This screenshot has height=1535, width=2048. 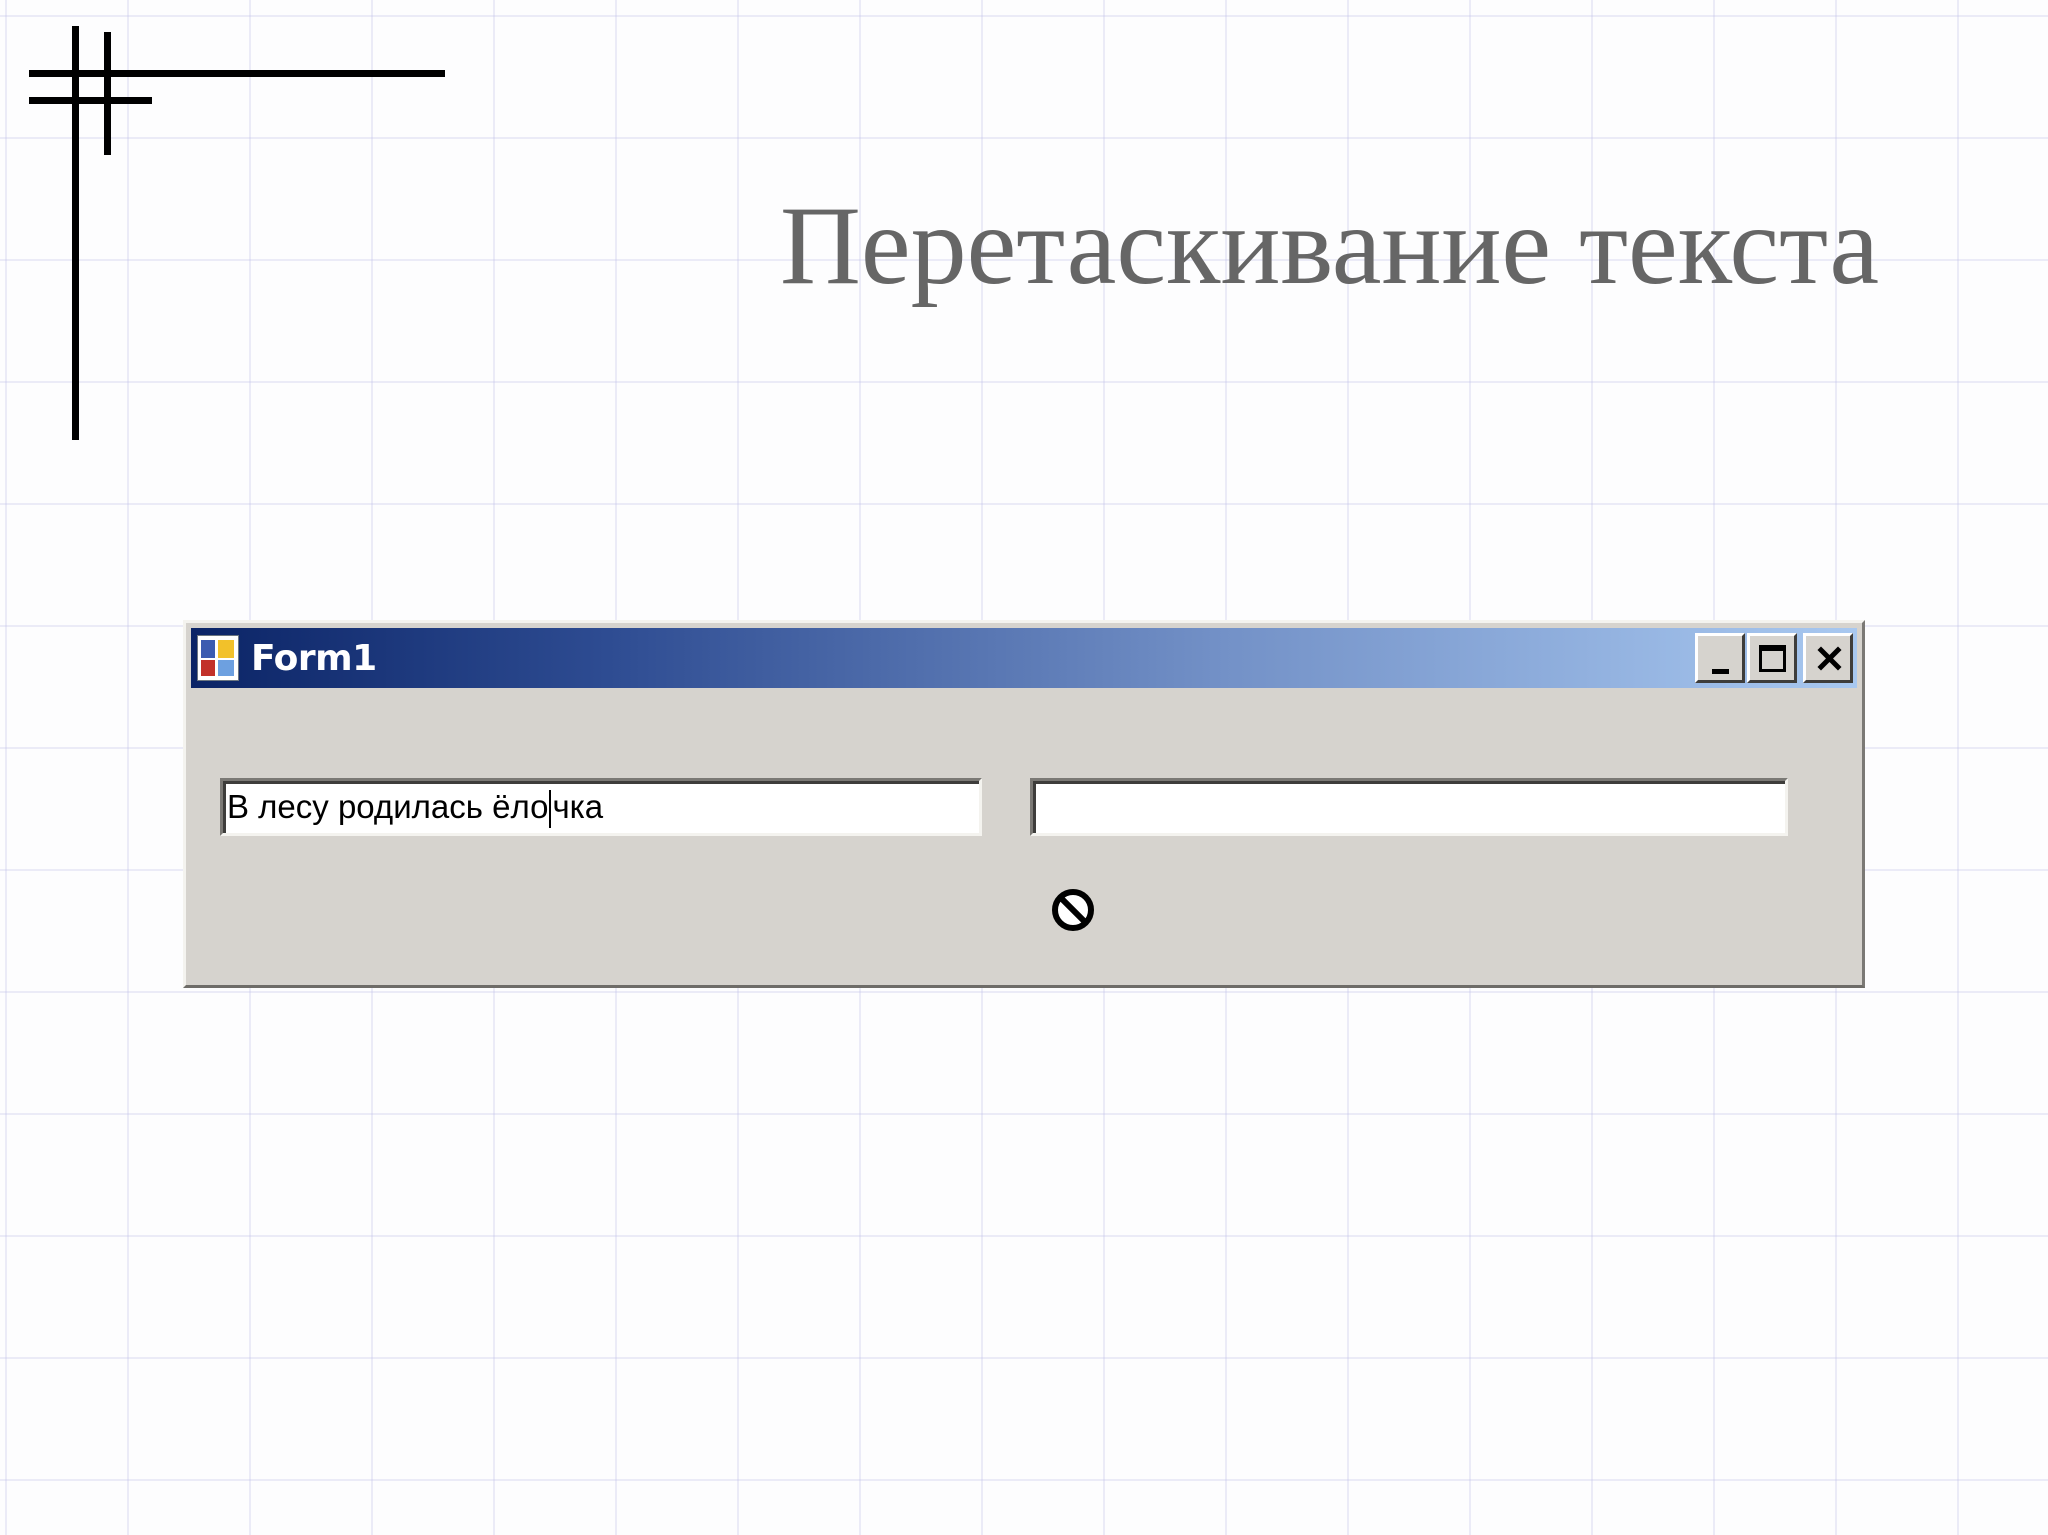 I want to click on slide-title: Перетаскивание текста, so click(x=1330, y=246).